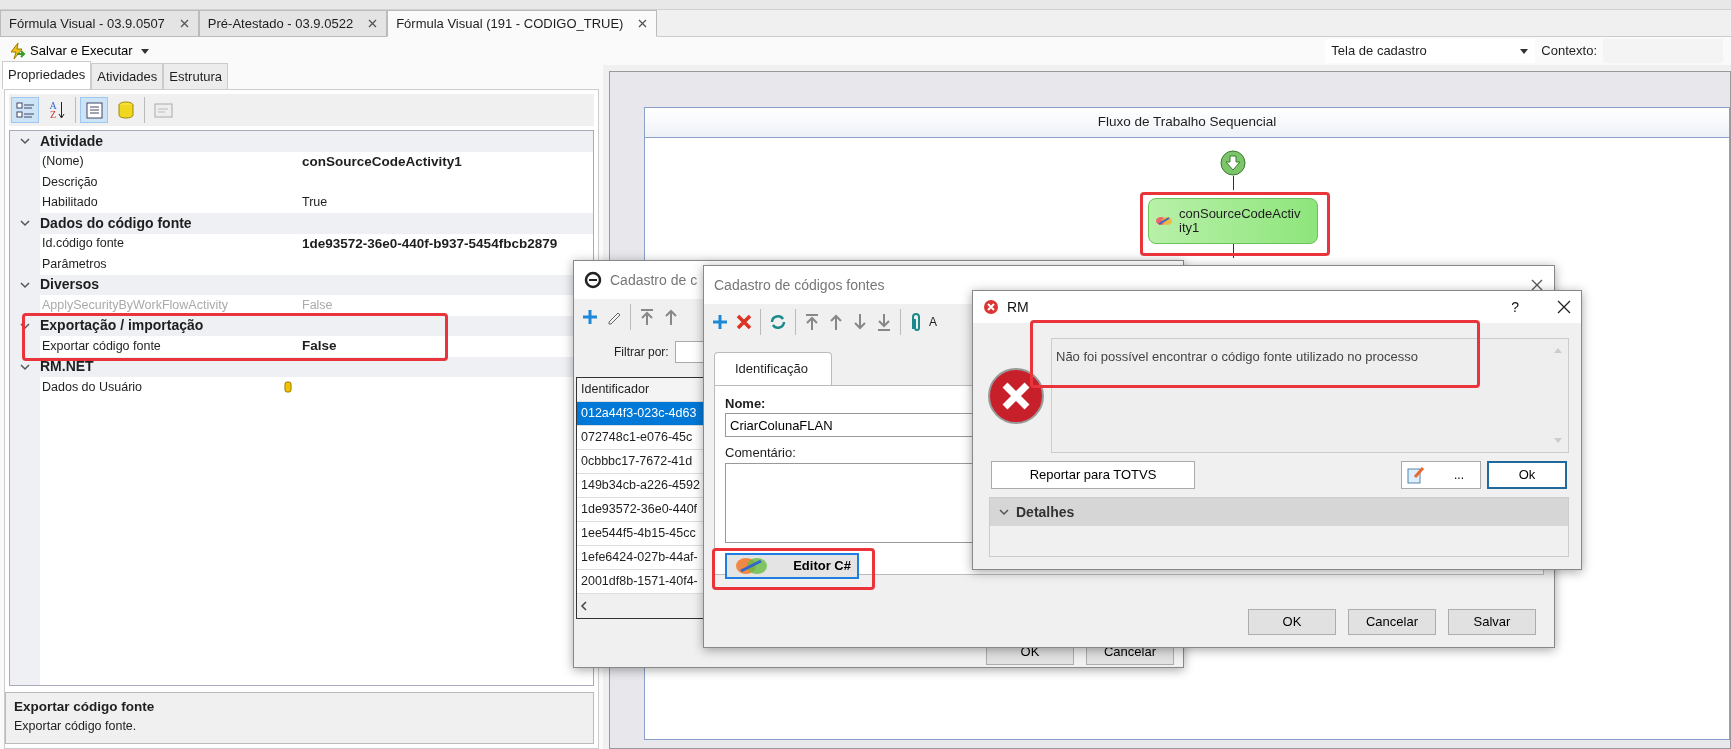 This screenshot has width=1731, height=749. I want to click on property-name: (Nome), so click(63, 162).